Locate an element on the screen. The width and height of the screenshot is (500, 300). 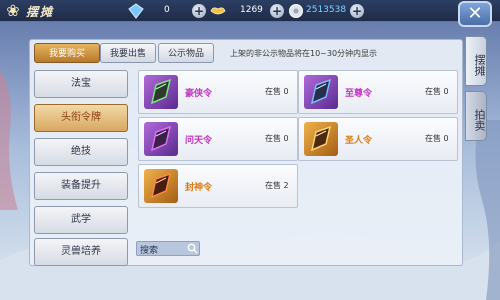
item-card: 圣人令 在售 0 is located at coordinates (378, 139).